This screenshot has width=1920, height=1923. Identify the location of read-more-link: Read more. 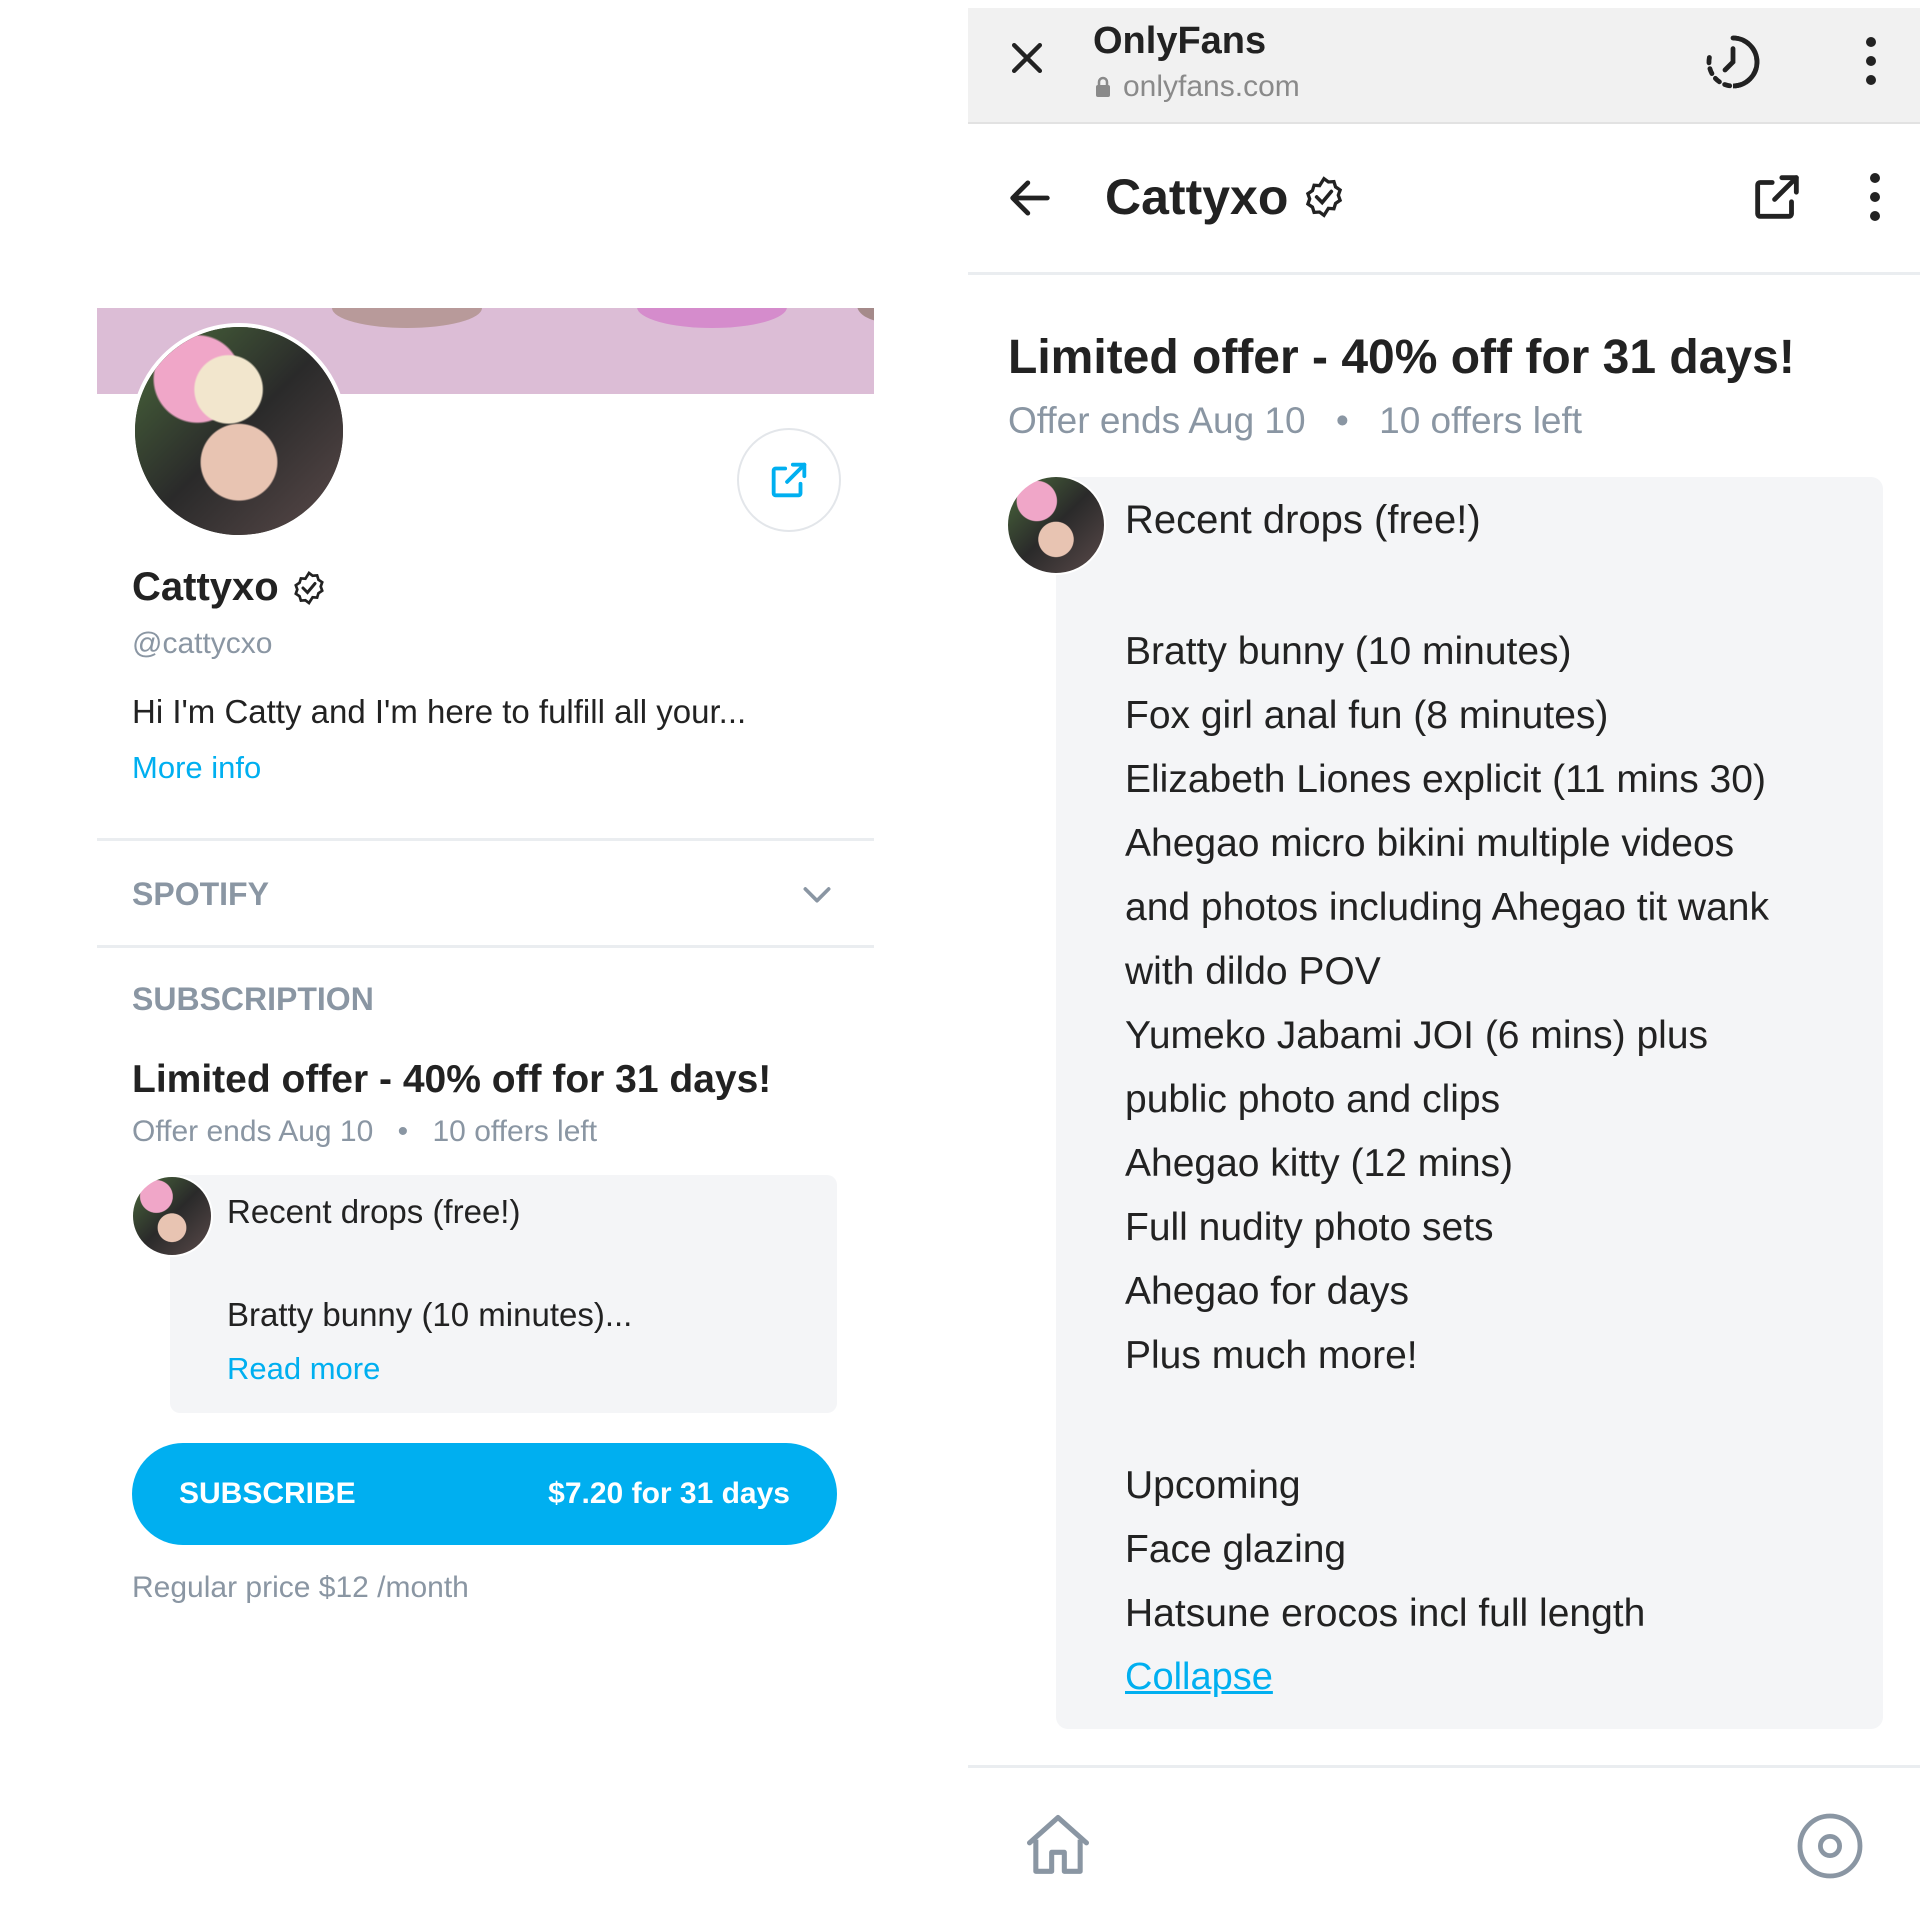
(303, 1369).